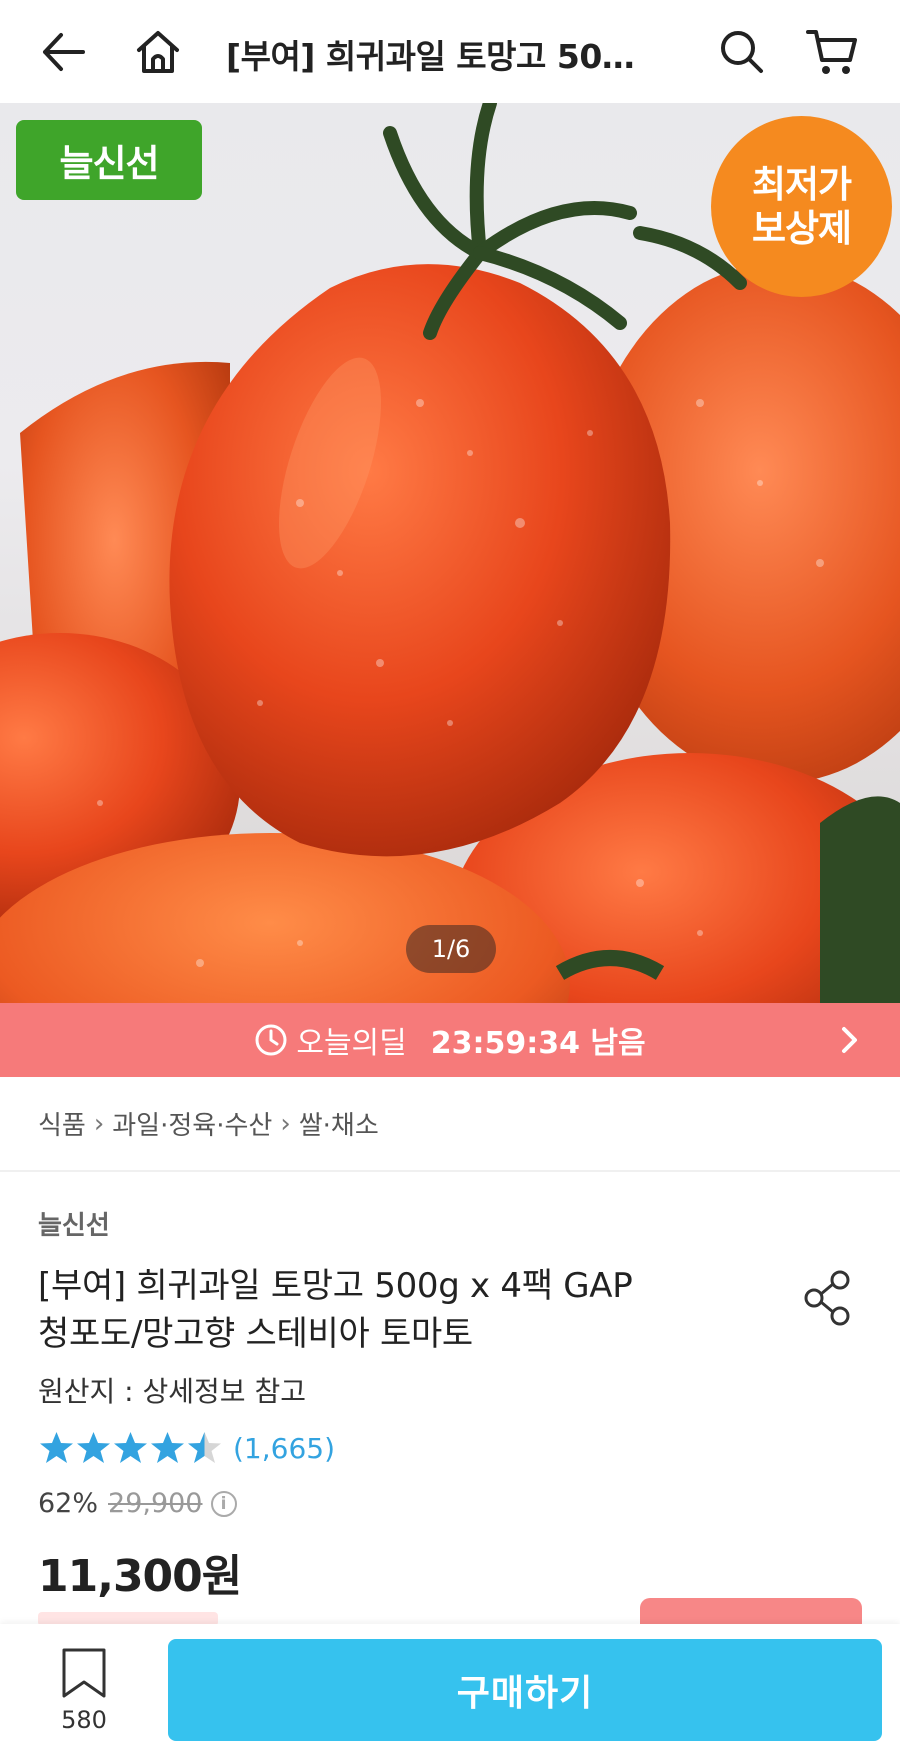 The height and width of the screenshot is (1756, 900). I want to click on lowest-price-badge: 최저가 보상제, so click(801, 206).